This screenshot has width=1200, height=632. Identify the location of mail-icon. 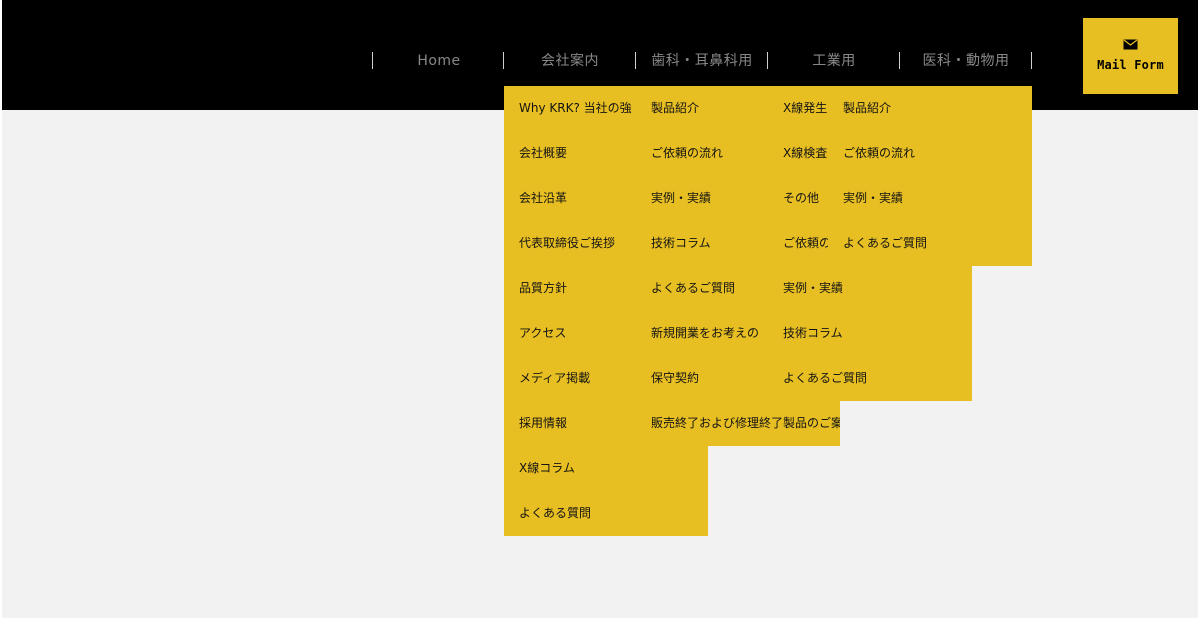
(1130, 44).